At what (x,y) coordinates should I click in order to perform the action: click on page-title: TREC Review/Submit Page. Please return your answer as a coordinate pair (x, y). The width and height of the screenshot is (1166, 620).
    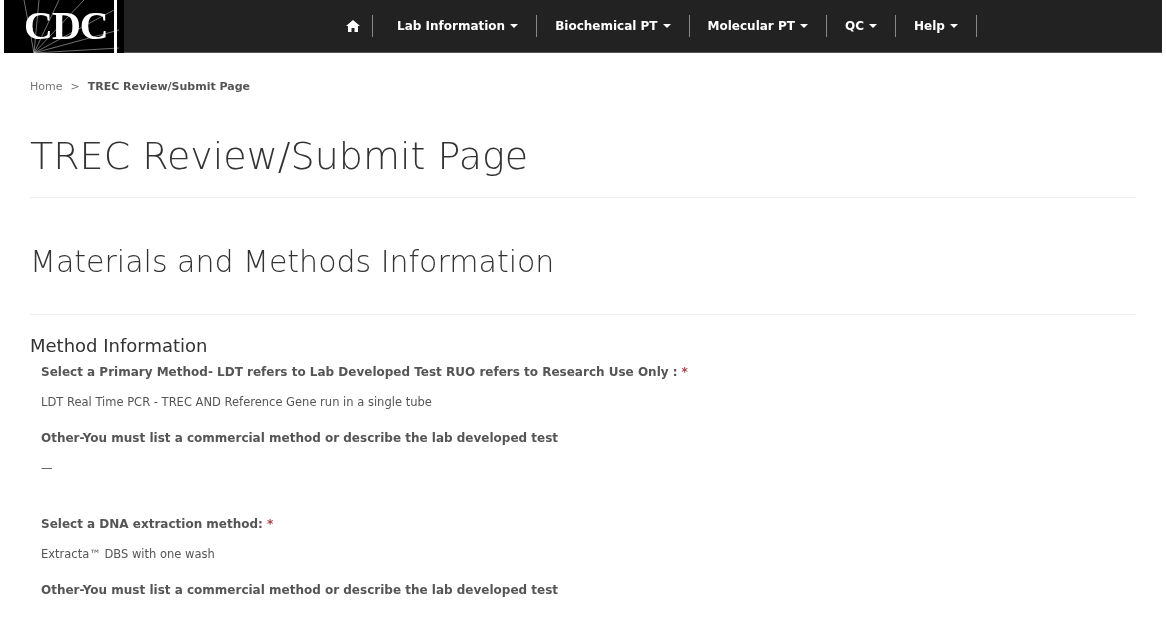
    Looking at the image, I should click on (280, 156).